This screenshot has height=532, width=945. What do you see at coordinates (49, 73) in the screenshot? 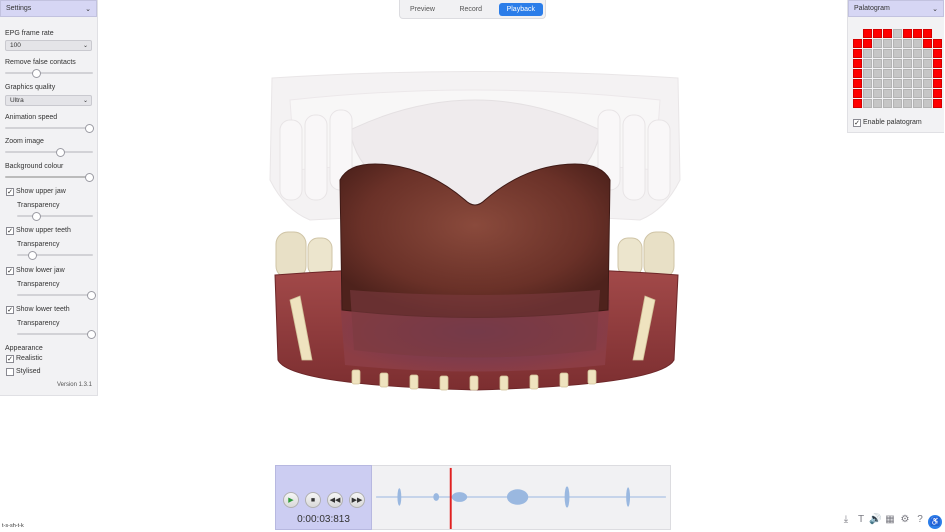
I see `remove-false-contacts-slider` at bounding box center [49, 73].